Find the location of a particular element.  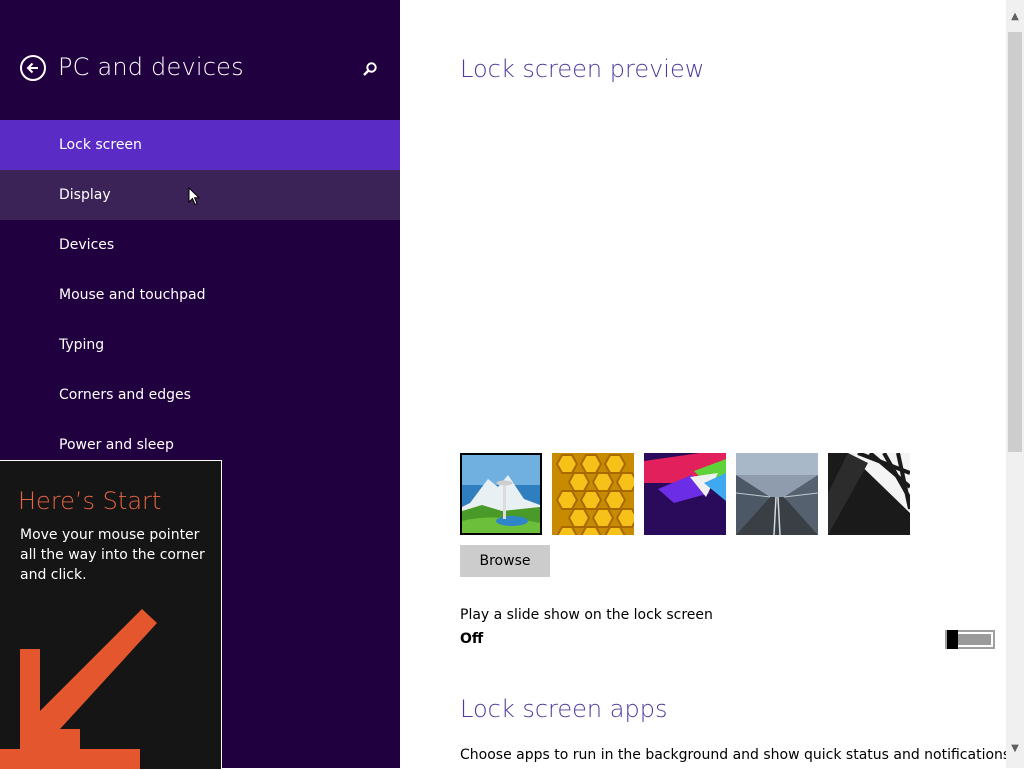

scroll-up-button: ▲ is located at coordinates (1015, 16).